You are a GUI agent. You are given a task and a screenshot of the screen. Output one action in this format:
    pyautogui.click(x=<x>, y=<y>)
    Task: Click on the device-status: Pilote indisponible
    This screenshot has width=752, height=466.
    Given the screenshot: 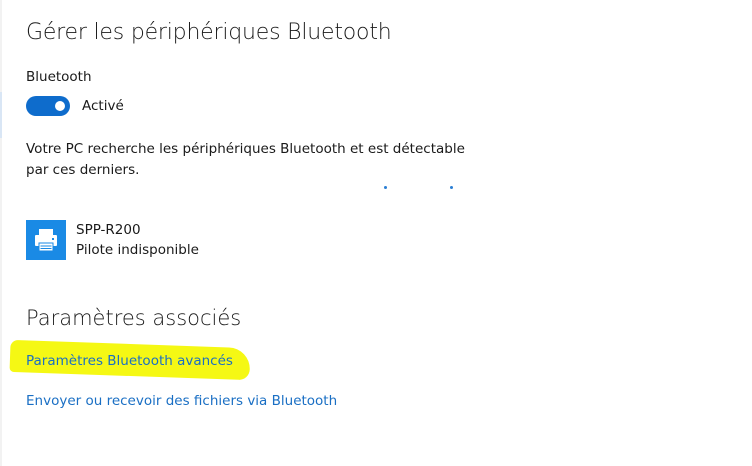 What is the action you would take?
    pyautogui.click(x=137, y=250)
    